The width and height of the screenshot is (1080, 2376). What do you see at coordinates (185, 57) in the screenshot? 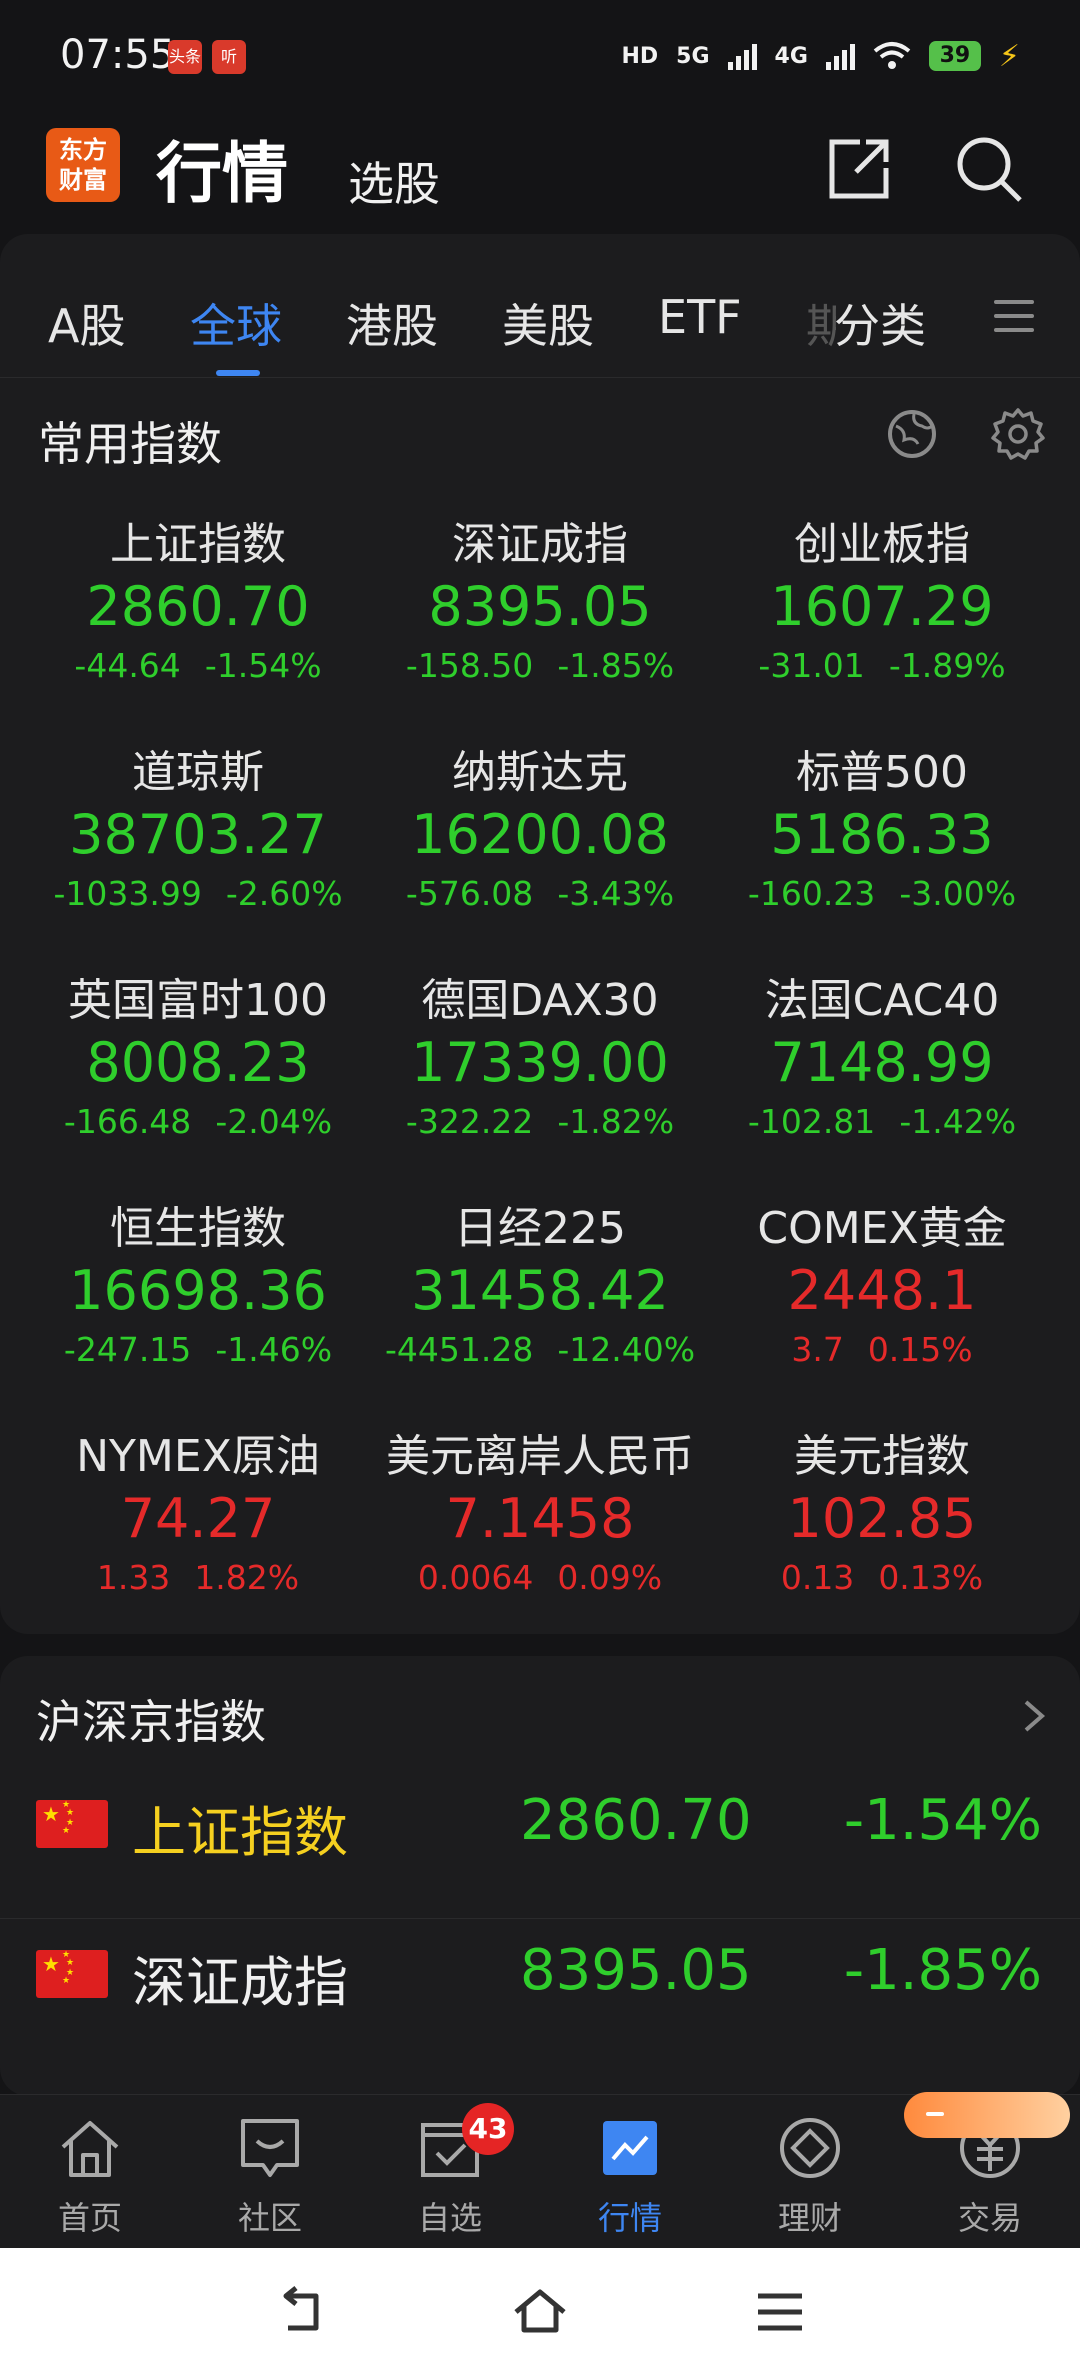
I see `toutiao-notification-icon: 头条` at bounding box center [185, 57].